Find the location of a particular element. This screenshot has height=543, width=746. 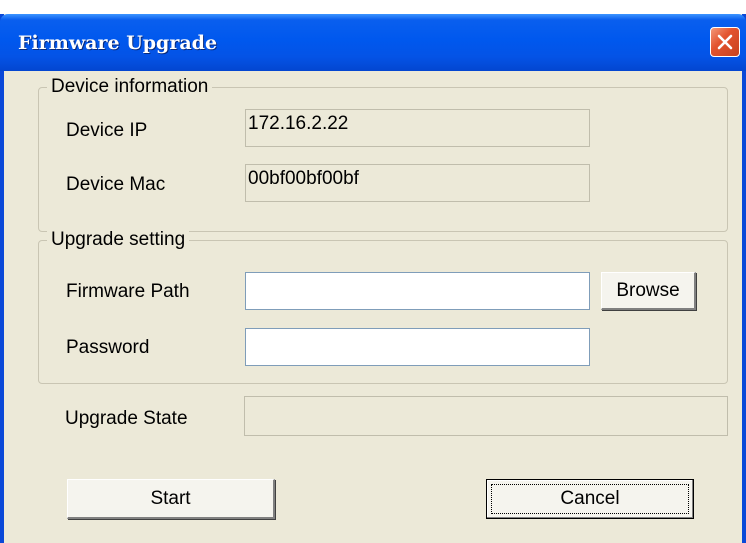

start-button: Start is located at coordinates (171, 499).